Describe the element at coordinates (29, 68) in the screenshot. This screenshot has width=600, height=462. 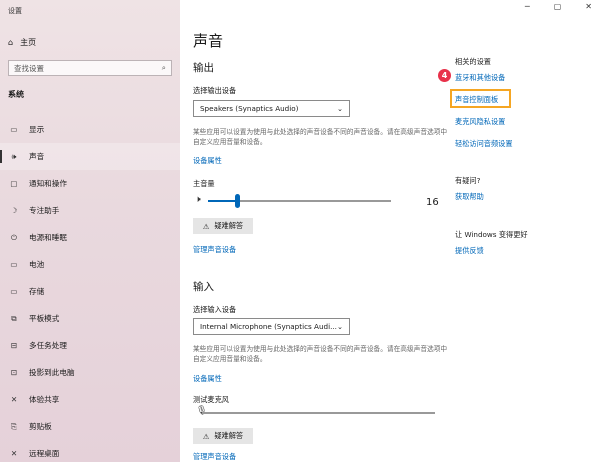
I see `search-placeholder: 查找设置` at that location.